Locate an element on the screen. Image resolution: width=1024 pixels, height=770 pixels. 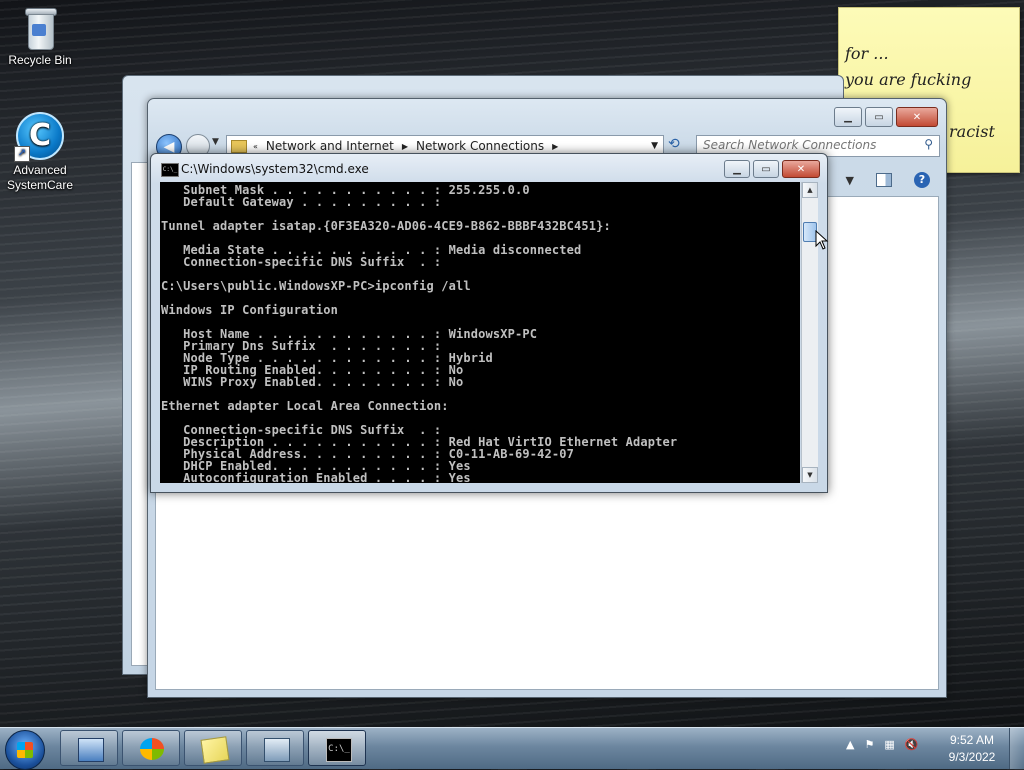
system-clock: 9:52 AM 9/3/2022 is located at coordinates (972, 749).